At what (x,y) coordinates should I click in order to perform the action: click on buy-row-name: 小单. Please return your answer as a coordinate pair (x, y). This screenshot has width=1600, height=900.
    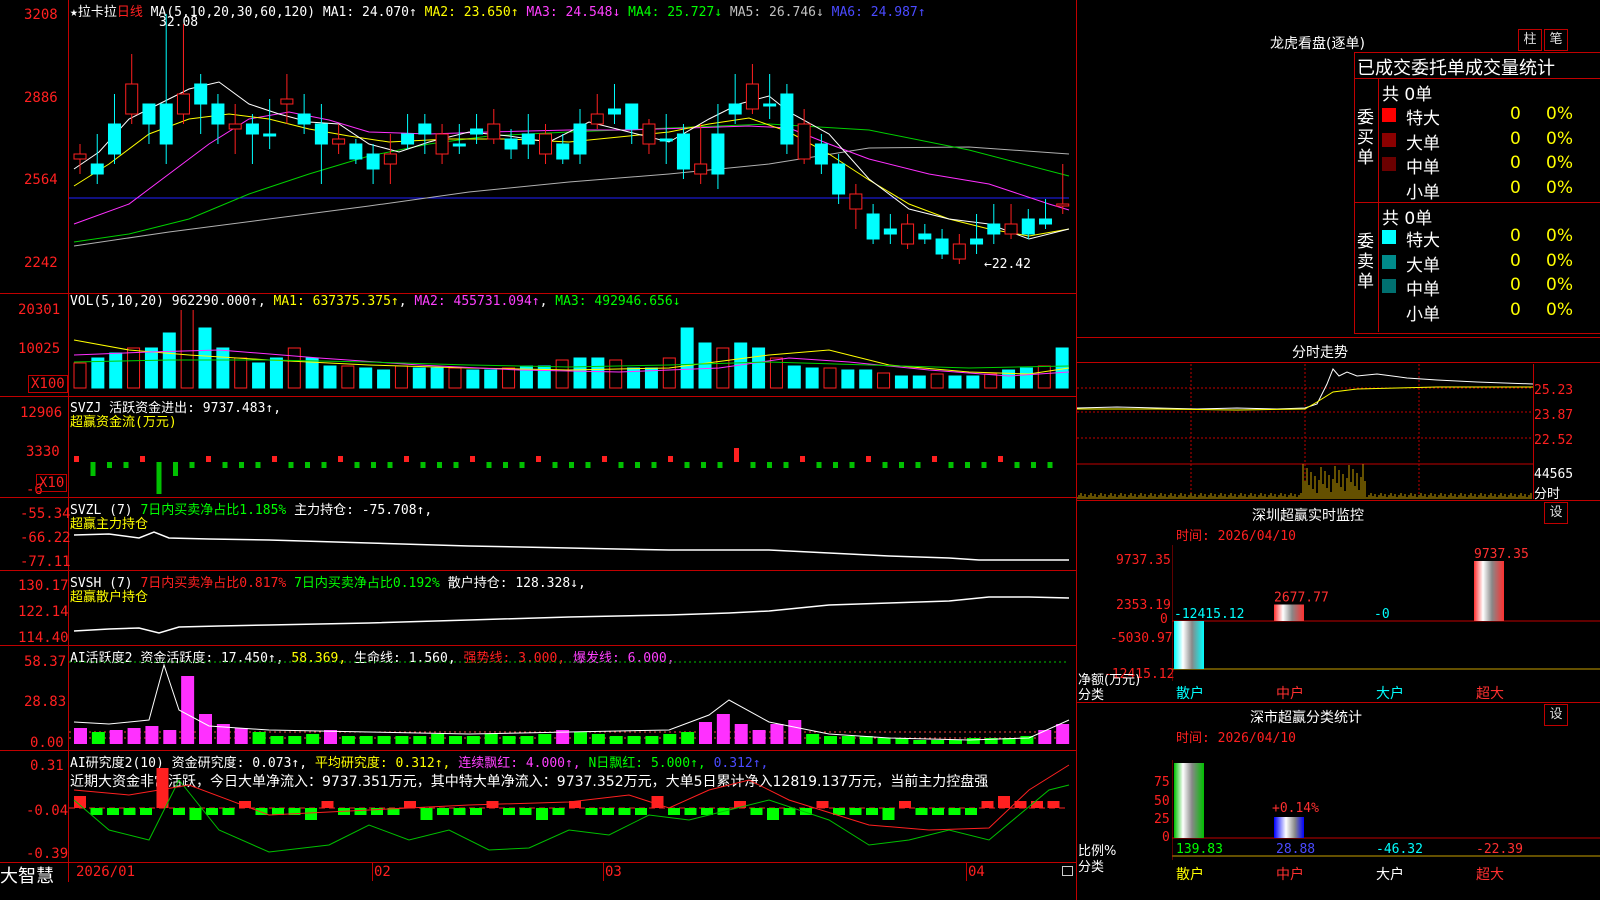
    Looking at the image, I should click on (1423, 192).